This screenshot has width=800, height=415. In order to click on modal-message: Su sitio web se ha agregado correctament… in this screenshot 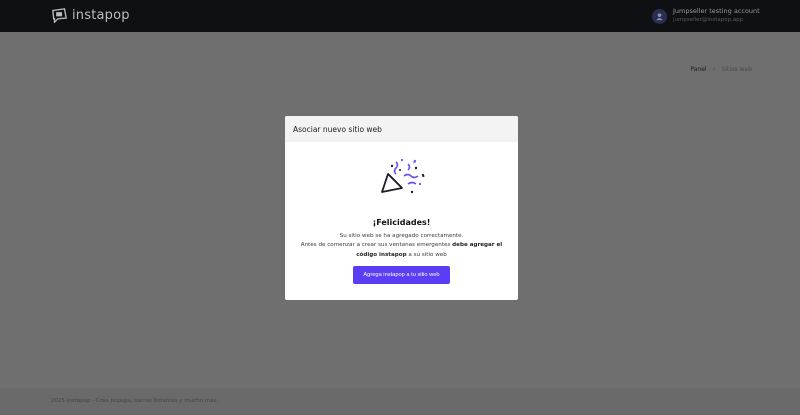, I will do `click(401, 246)`.